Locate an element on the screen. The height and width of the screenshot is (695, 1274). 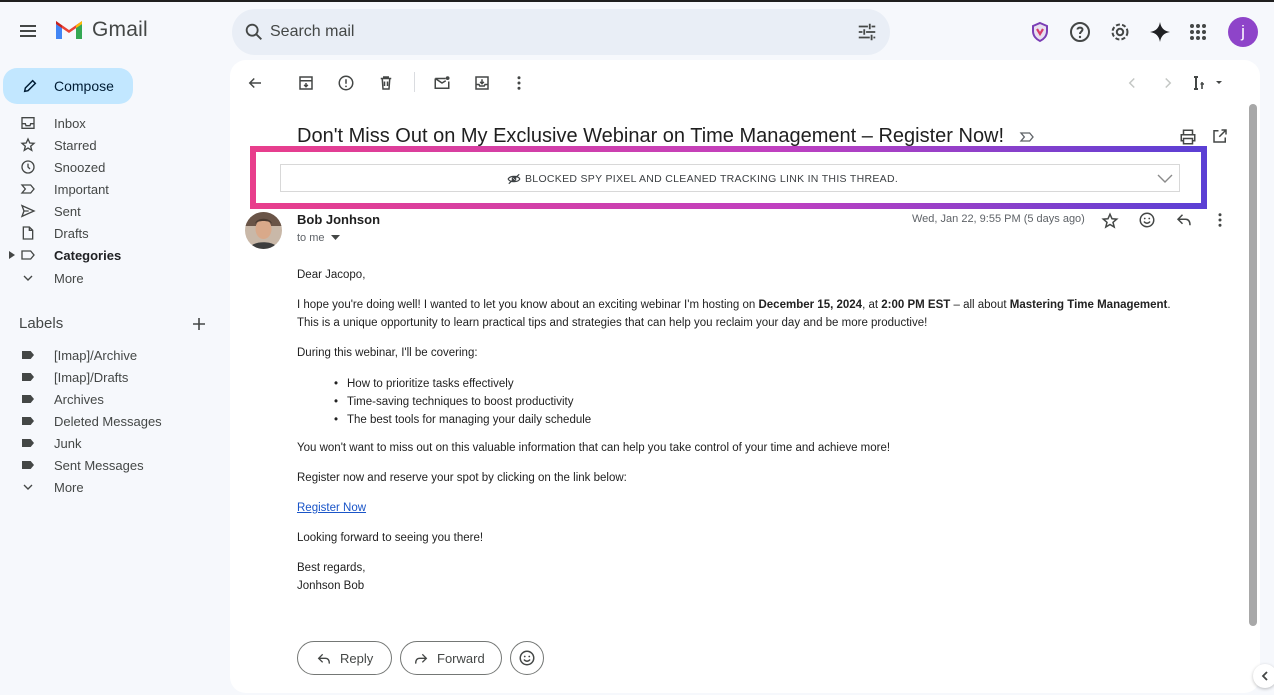
search-icon is located at coordinates (254, 32).